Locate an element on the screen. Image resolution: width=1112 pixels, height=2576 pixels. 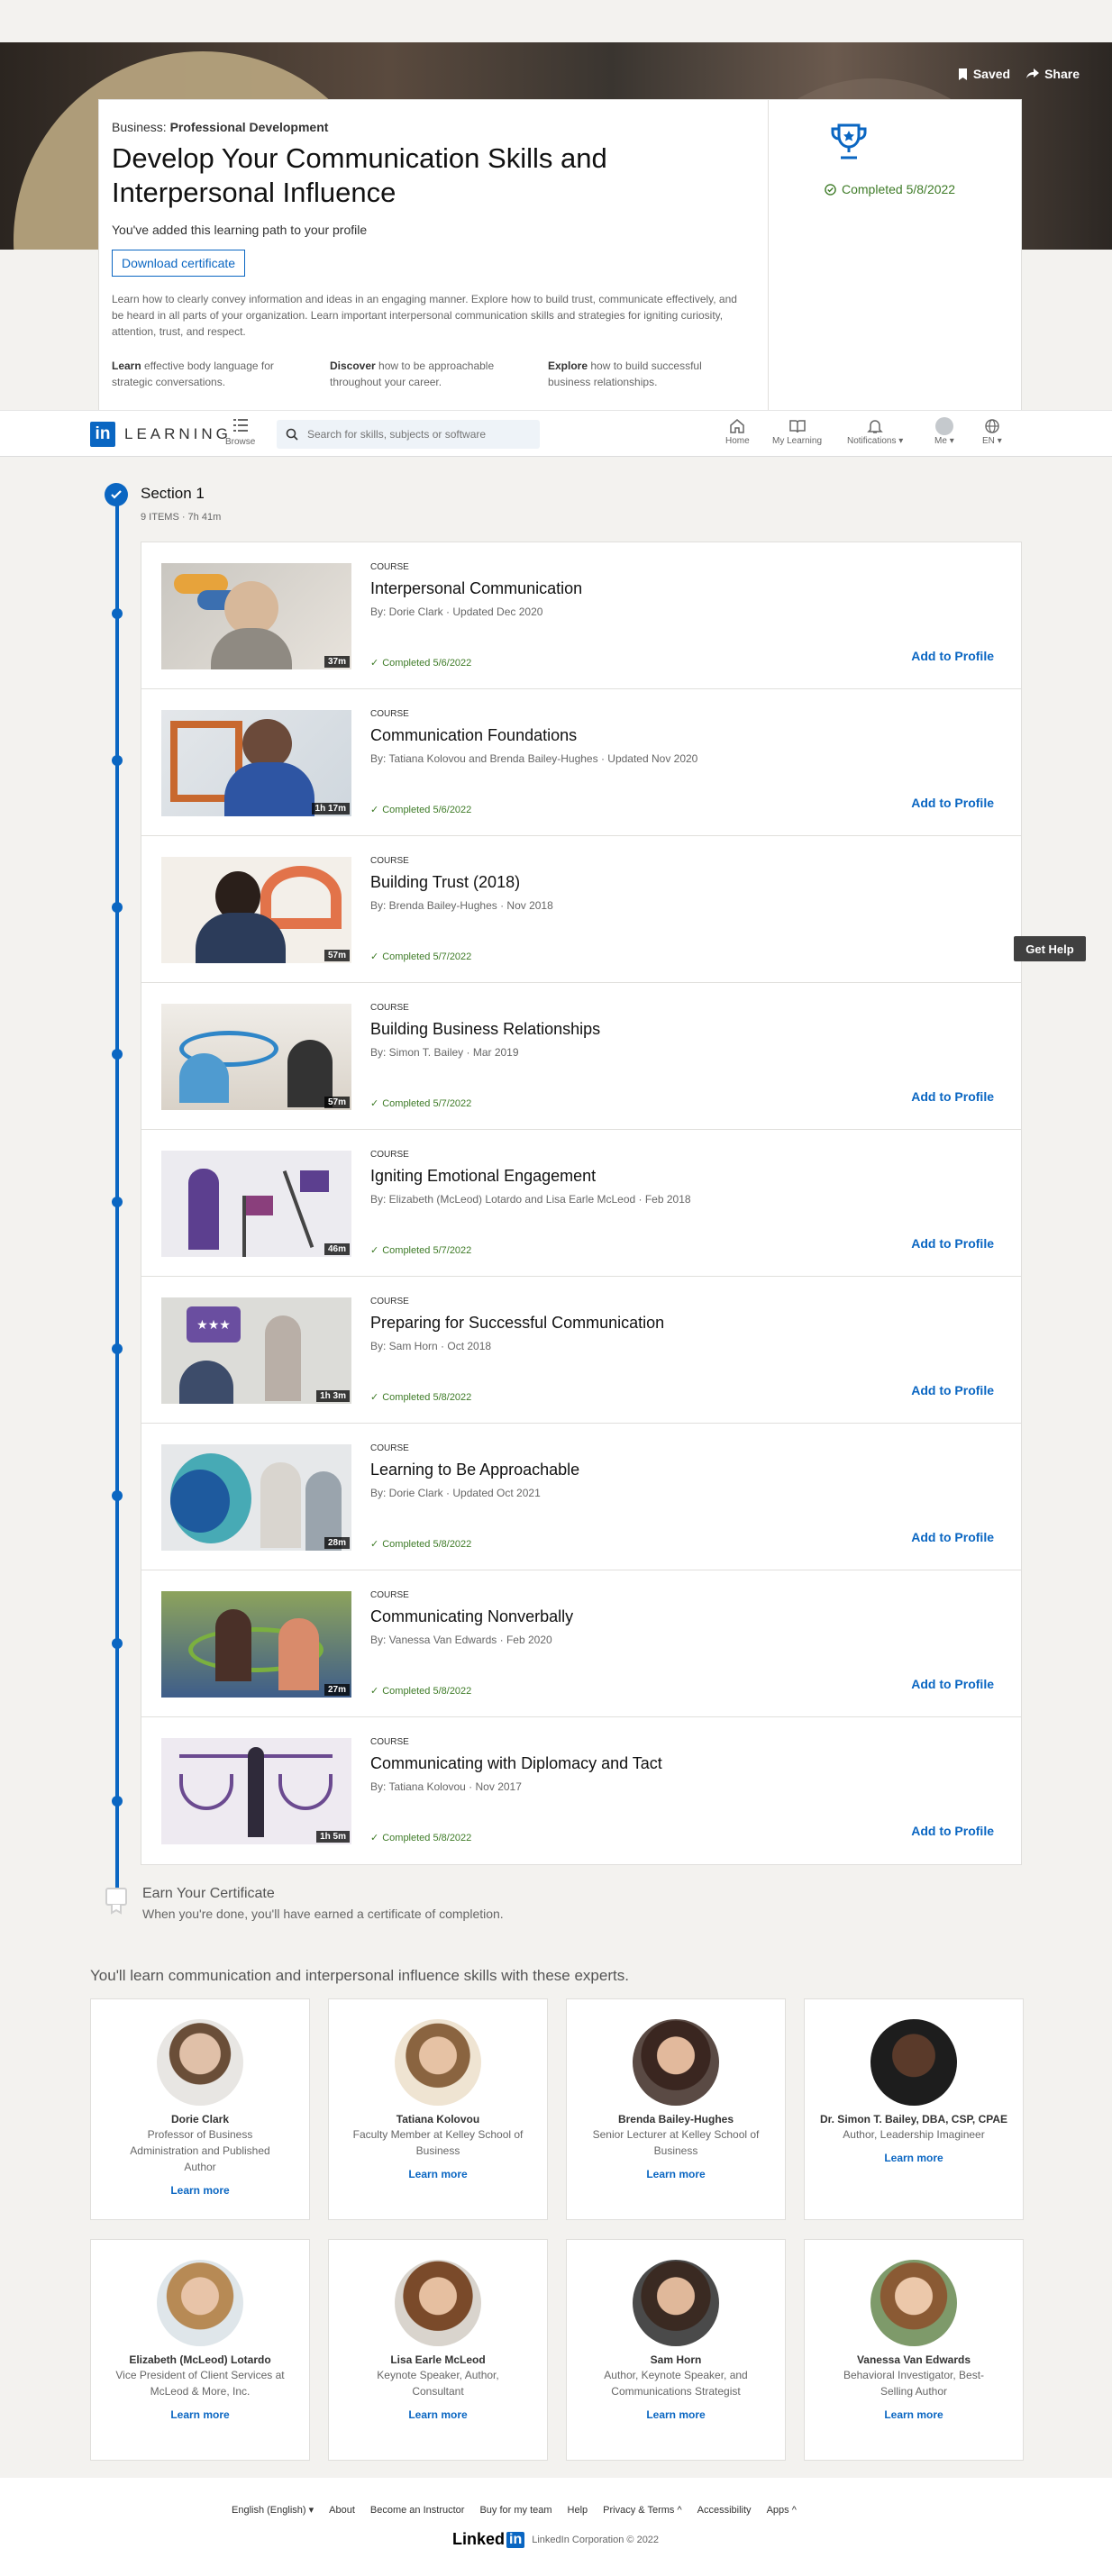
nav-notifications-label: Notifications is located at coordinates (872, 441).